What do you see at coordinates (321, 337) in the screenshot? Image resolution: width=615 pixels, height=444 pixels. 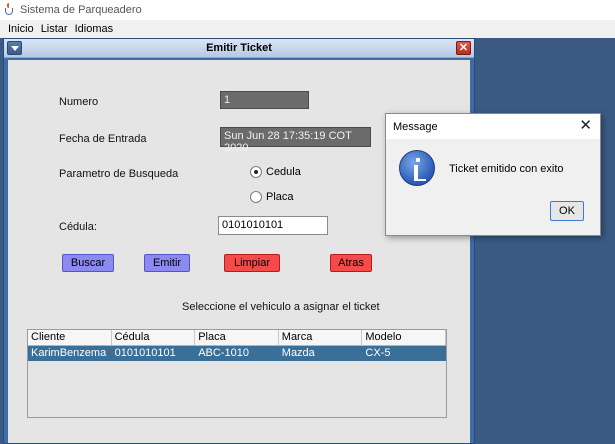 I see `col-marca: Marca` at bounding box center [321, 337].